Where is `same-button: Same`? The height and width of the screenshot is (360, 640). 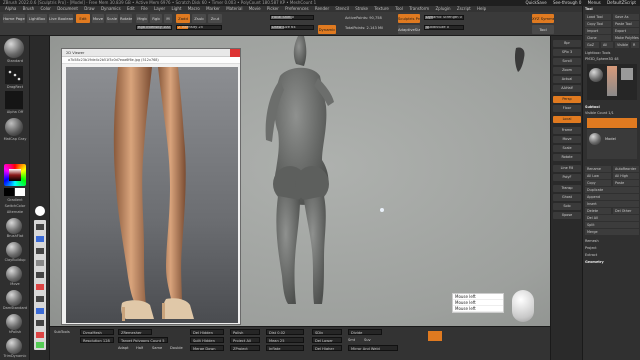 same-button: Same is located at coordinates (157, 348).